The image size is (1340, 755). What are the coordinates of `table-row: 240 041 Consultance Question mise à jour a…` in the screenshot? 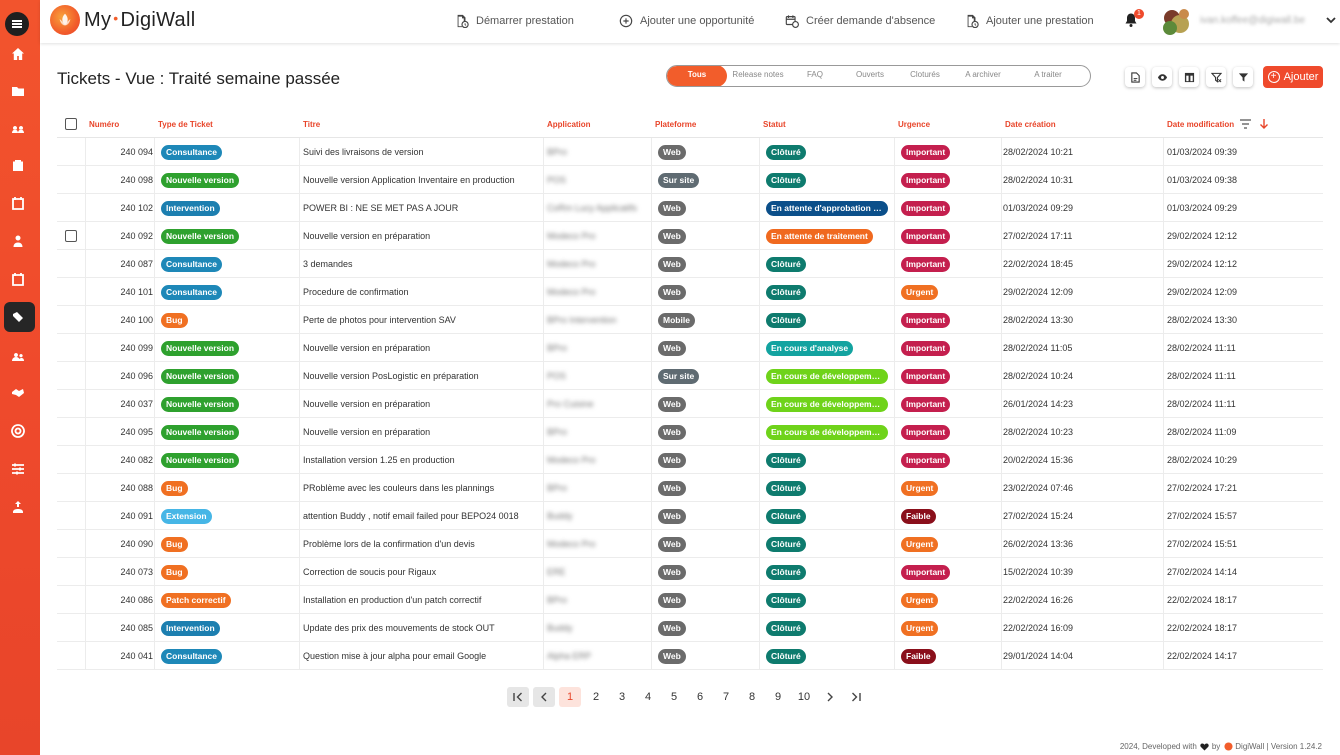 It's located at (690, 656).